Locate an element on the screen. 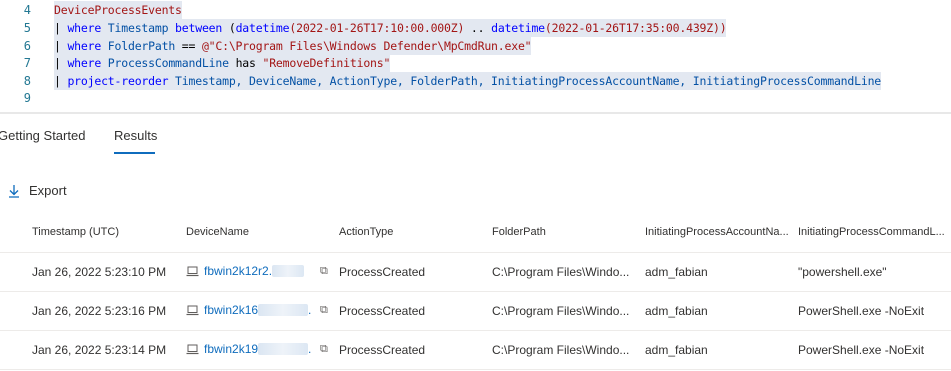  cell-timestamp: Jan 26, 2022 5:23:16 PM is located at coordinates (99, 311).